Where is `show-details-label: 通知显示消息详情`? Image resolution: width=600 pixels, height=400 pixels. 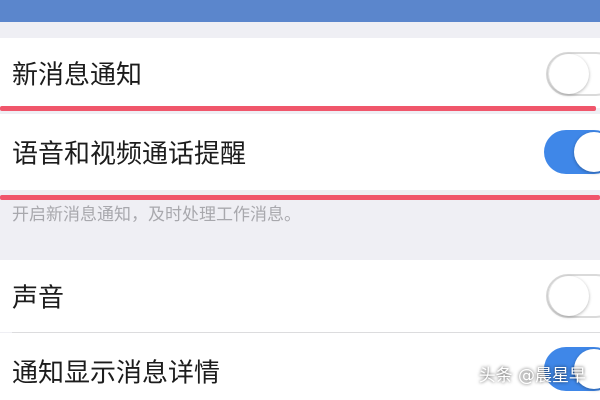 show-details-label: 通知显示消息详情 is located at coordinates (116, 373).